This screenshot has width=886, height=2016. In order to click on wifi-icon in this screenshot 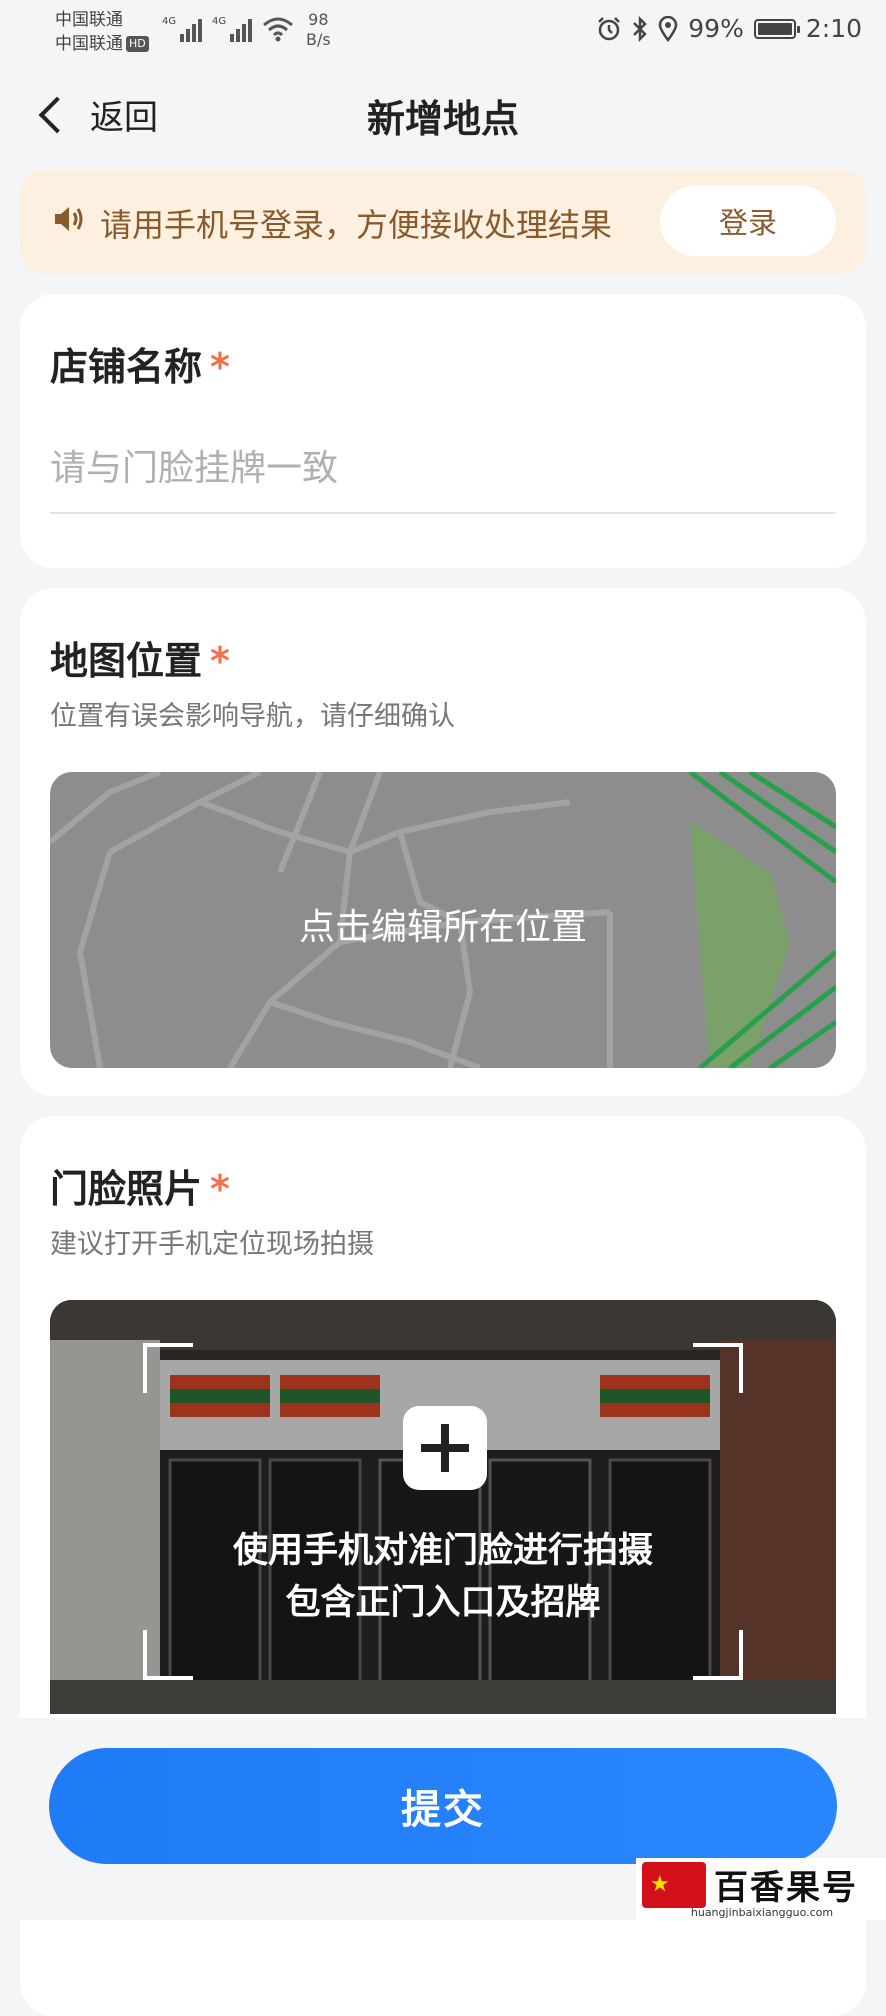, I will do `click(278, 29)`.